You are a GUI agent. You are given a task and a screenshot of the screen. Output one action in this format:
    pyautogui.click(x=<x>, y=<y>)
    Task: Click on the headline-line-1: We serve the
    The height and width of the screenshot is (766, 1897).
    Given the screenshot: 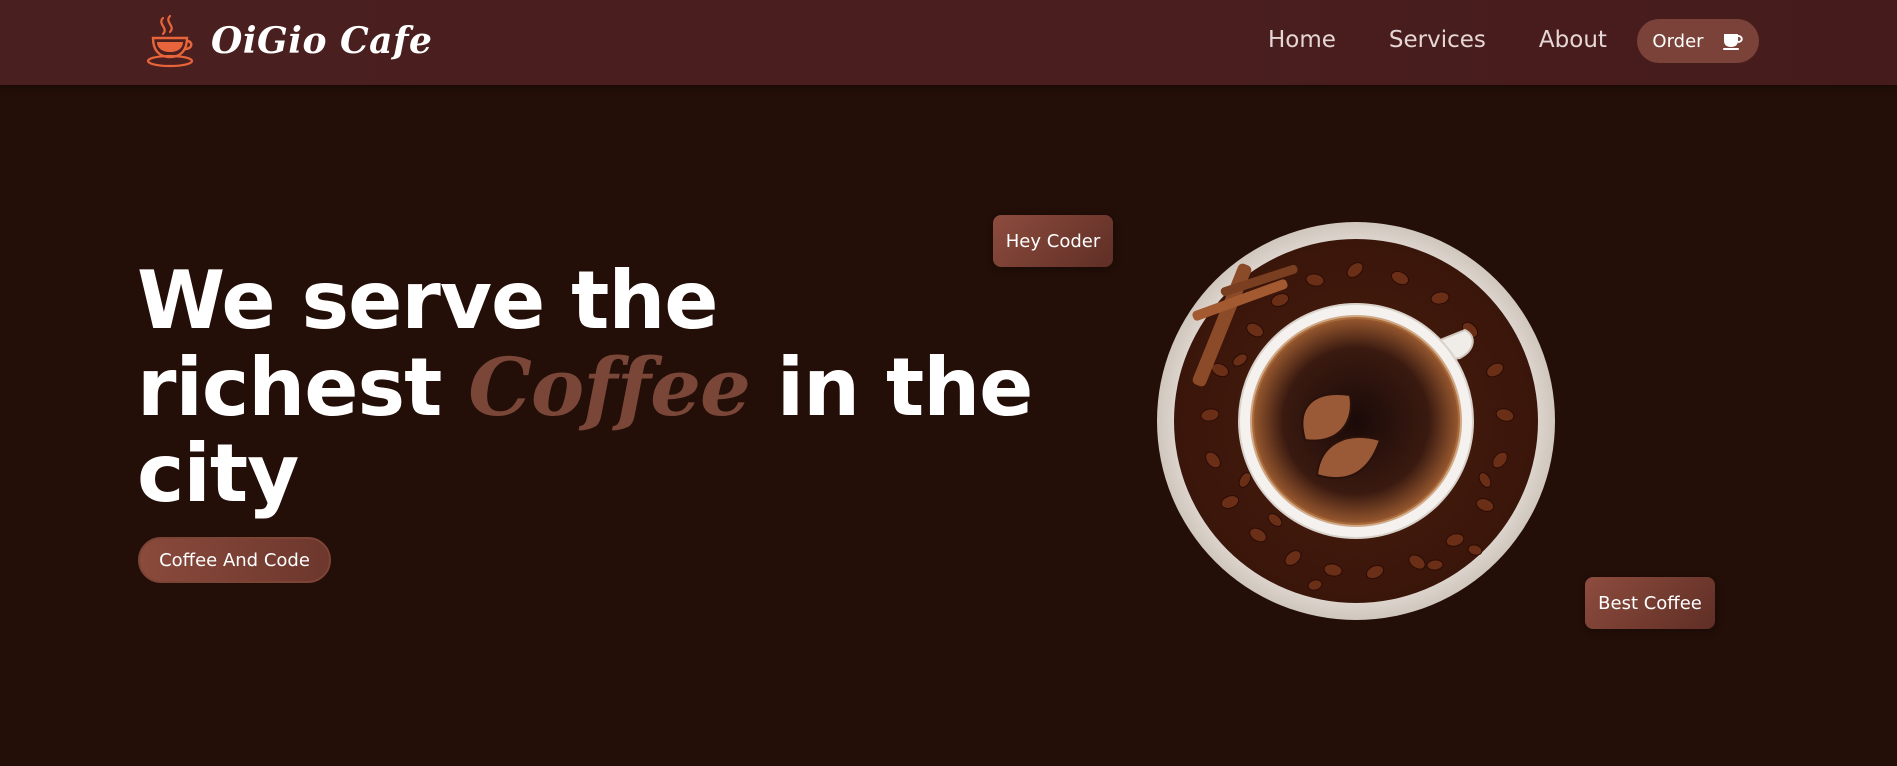 What is the action you would take?
    pyautogui.click(x=428, y=300)
    